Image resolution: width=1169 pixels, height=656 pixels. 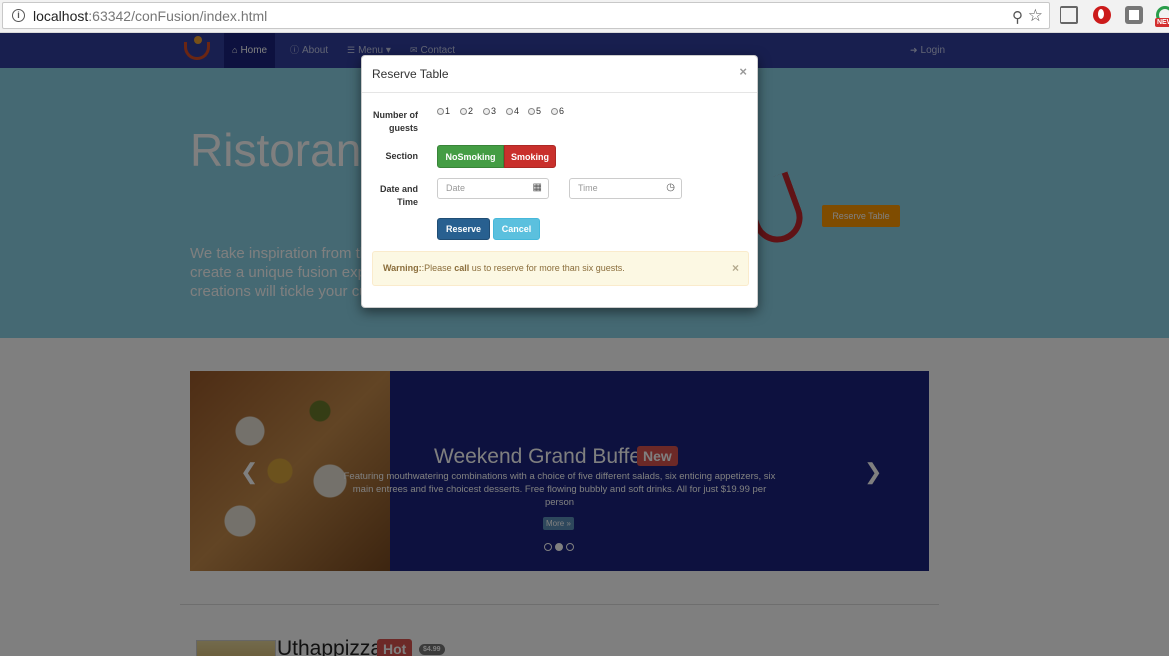 What do you see at coordinates (1035, 16) in the screenshot?
I see `bookmark-star-icon: ☆` at bounding box center [1035, 16].